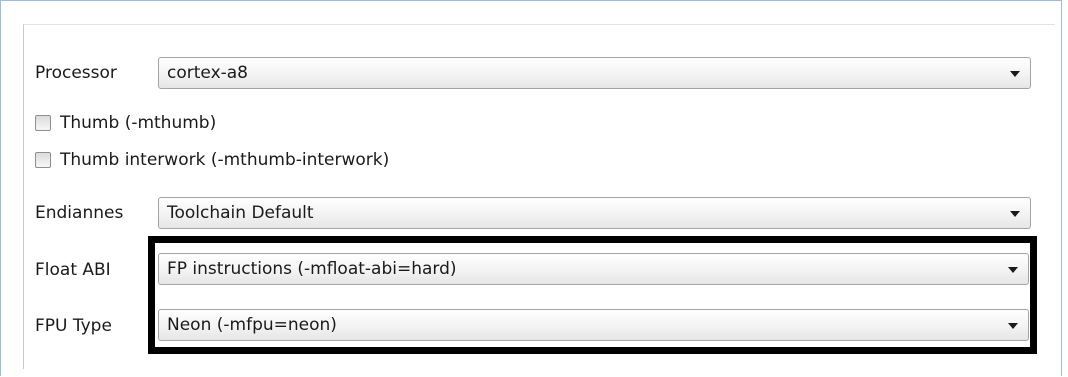 This screenshot has height=377, width=1068. I want to click on endianness-label: Endiannes, so click(79, 213).